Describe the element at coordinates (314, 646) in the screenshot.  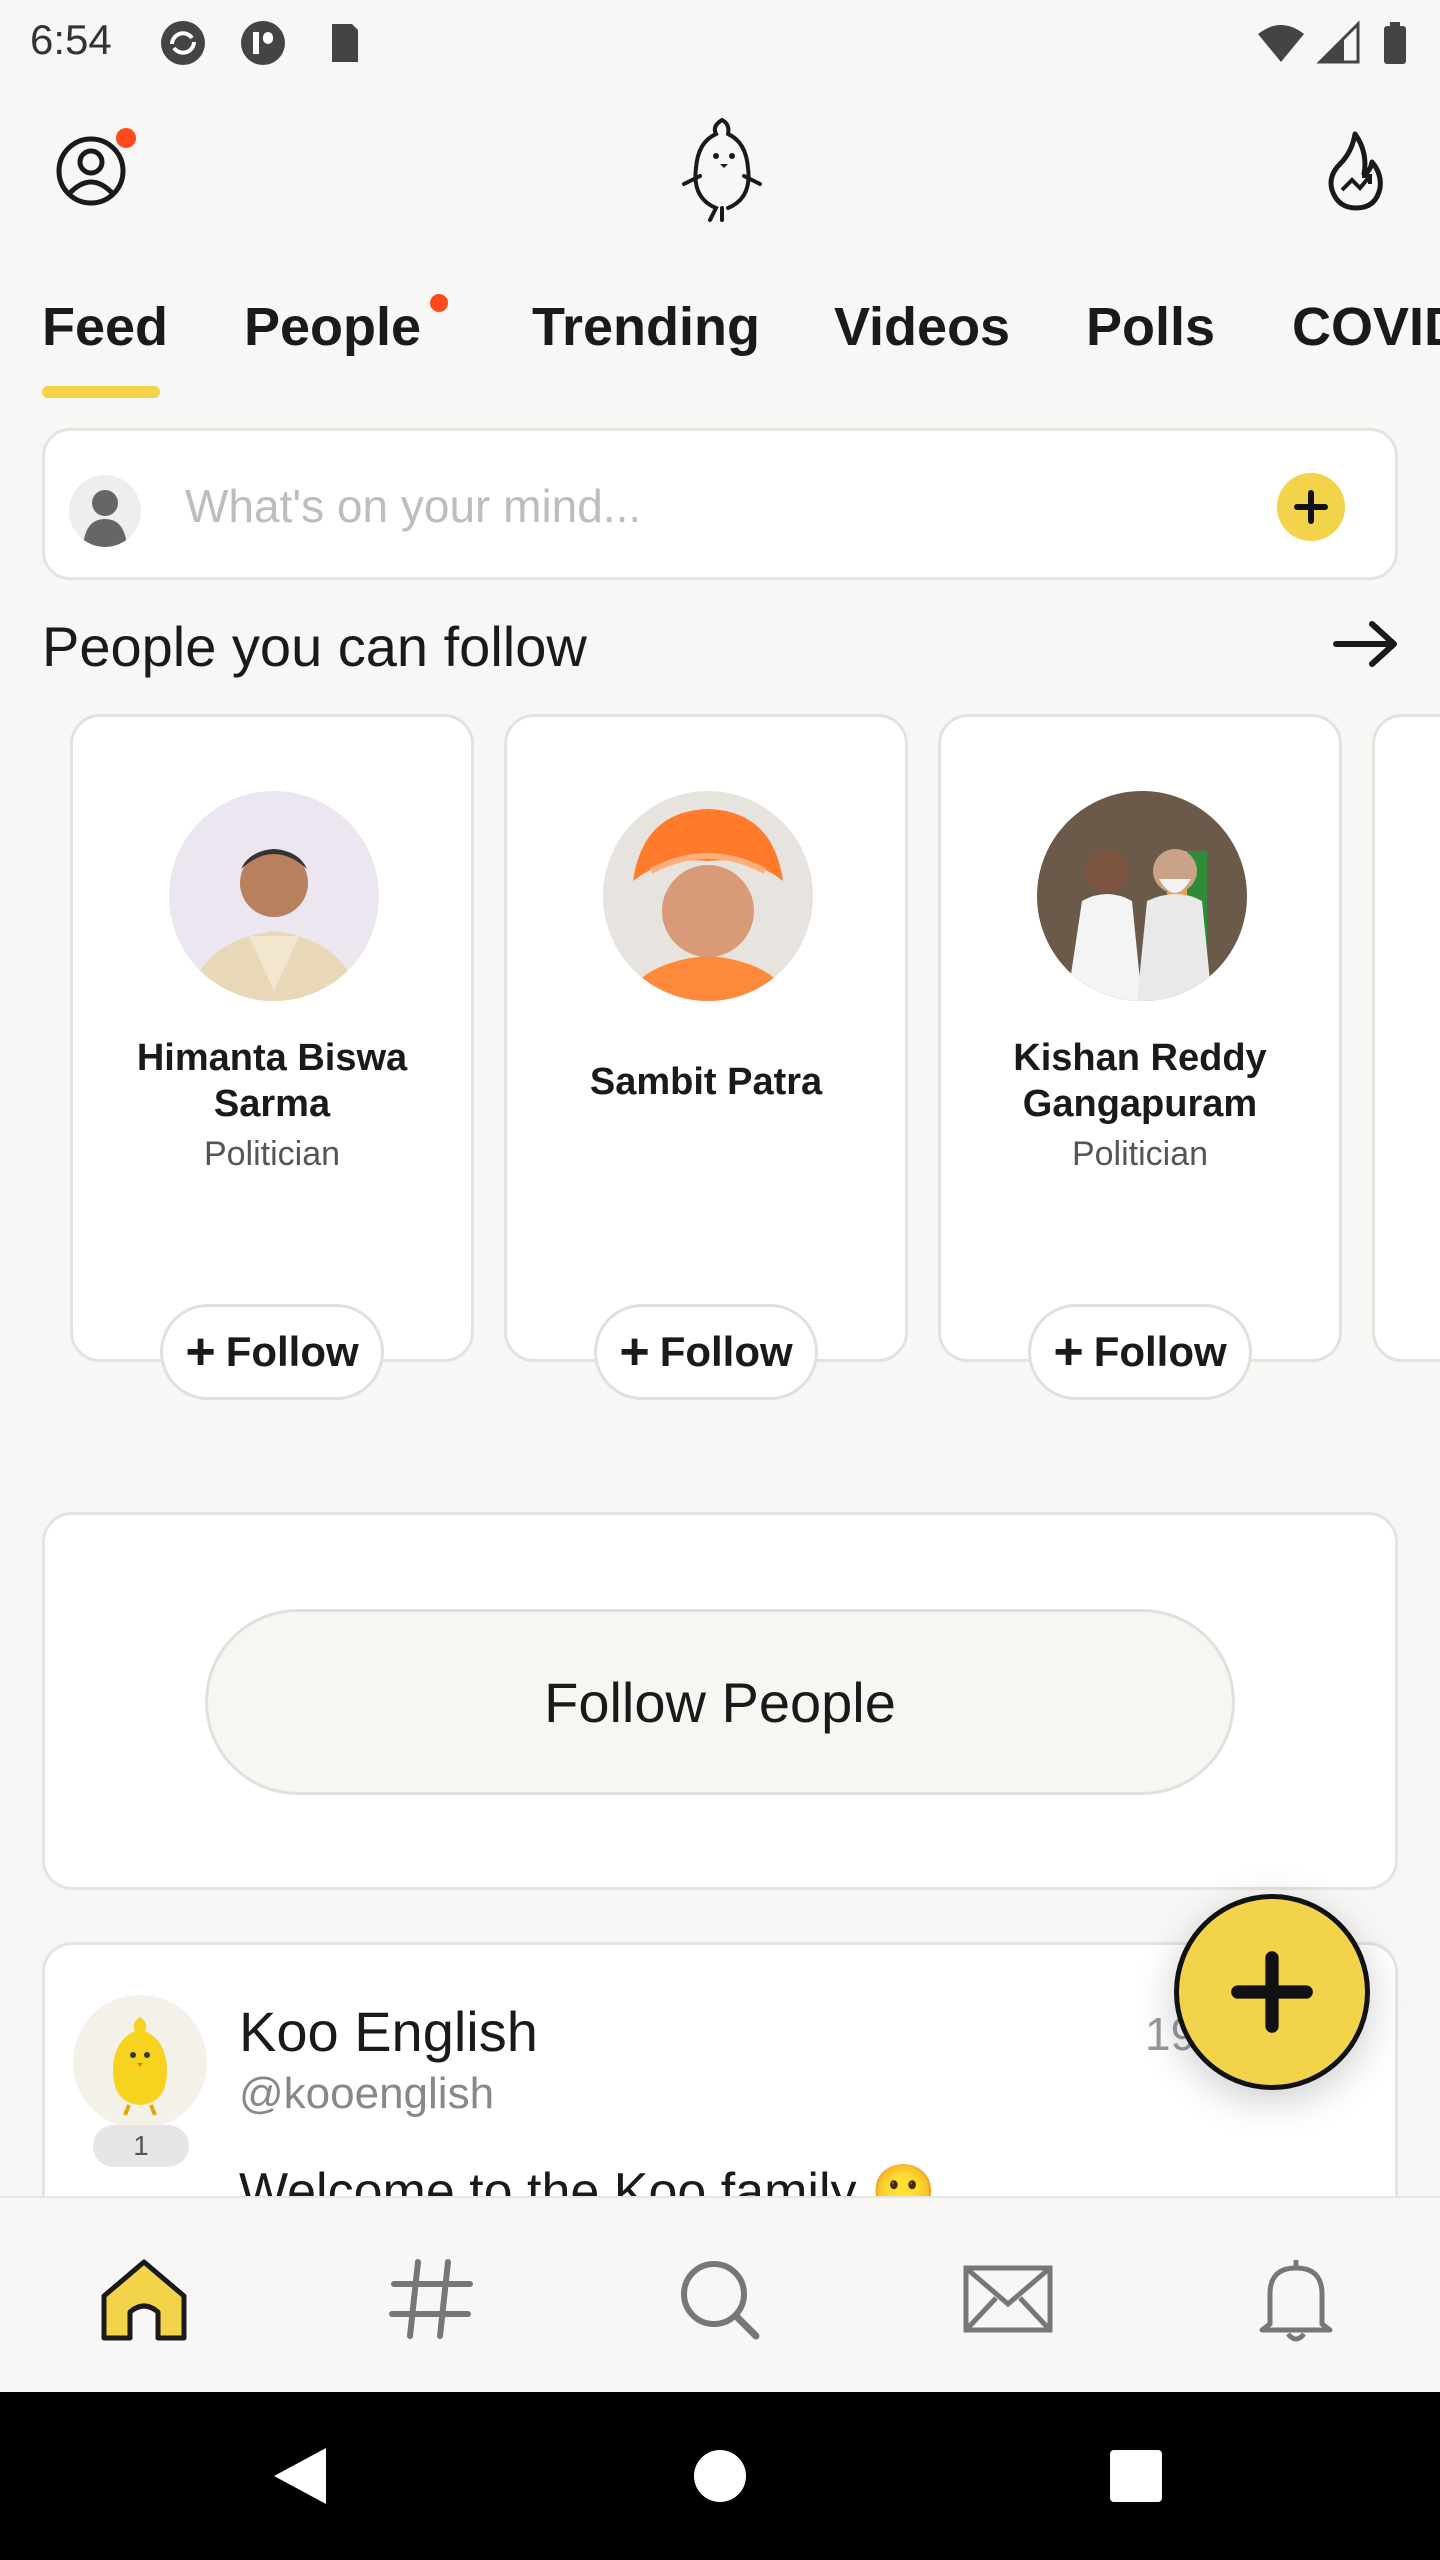
I see `section-title: People you can follow` at that location.